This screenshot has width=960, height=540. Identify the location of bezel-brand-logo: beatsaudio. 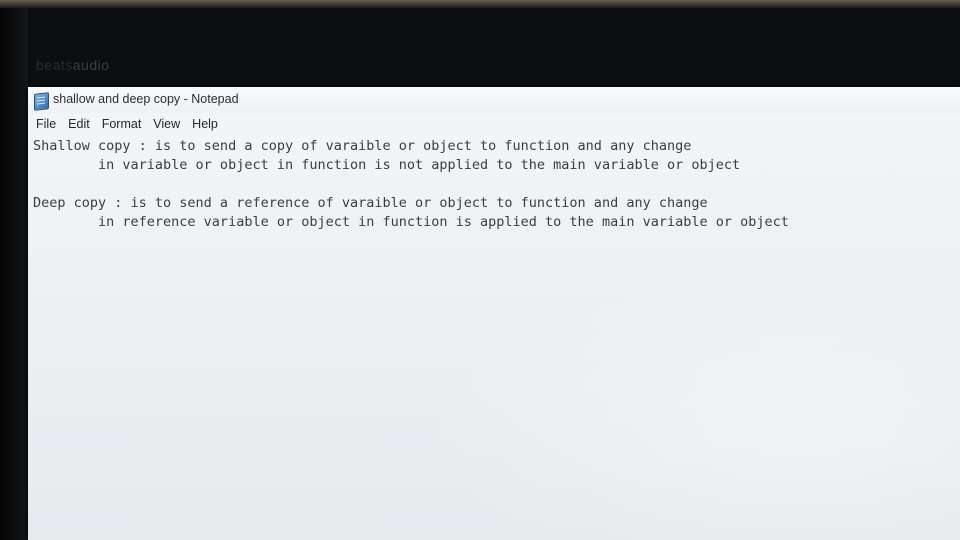
(73, 65).